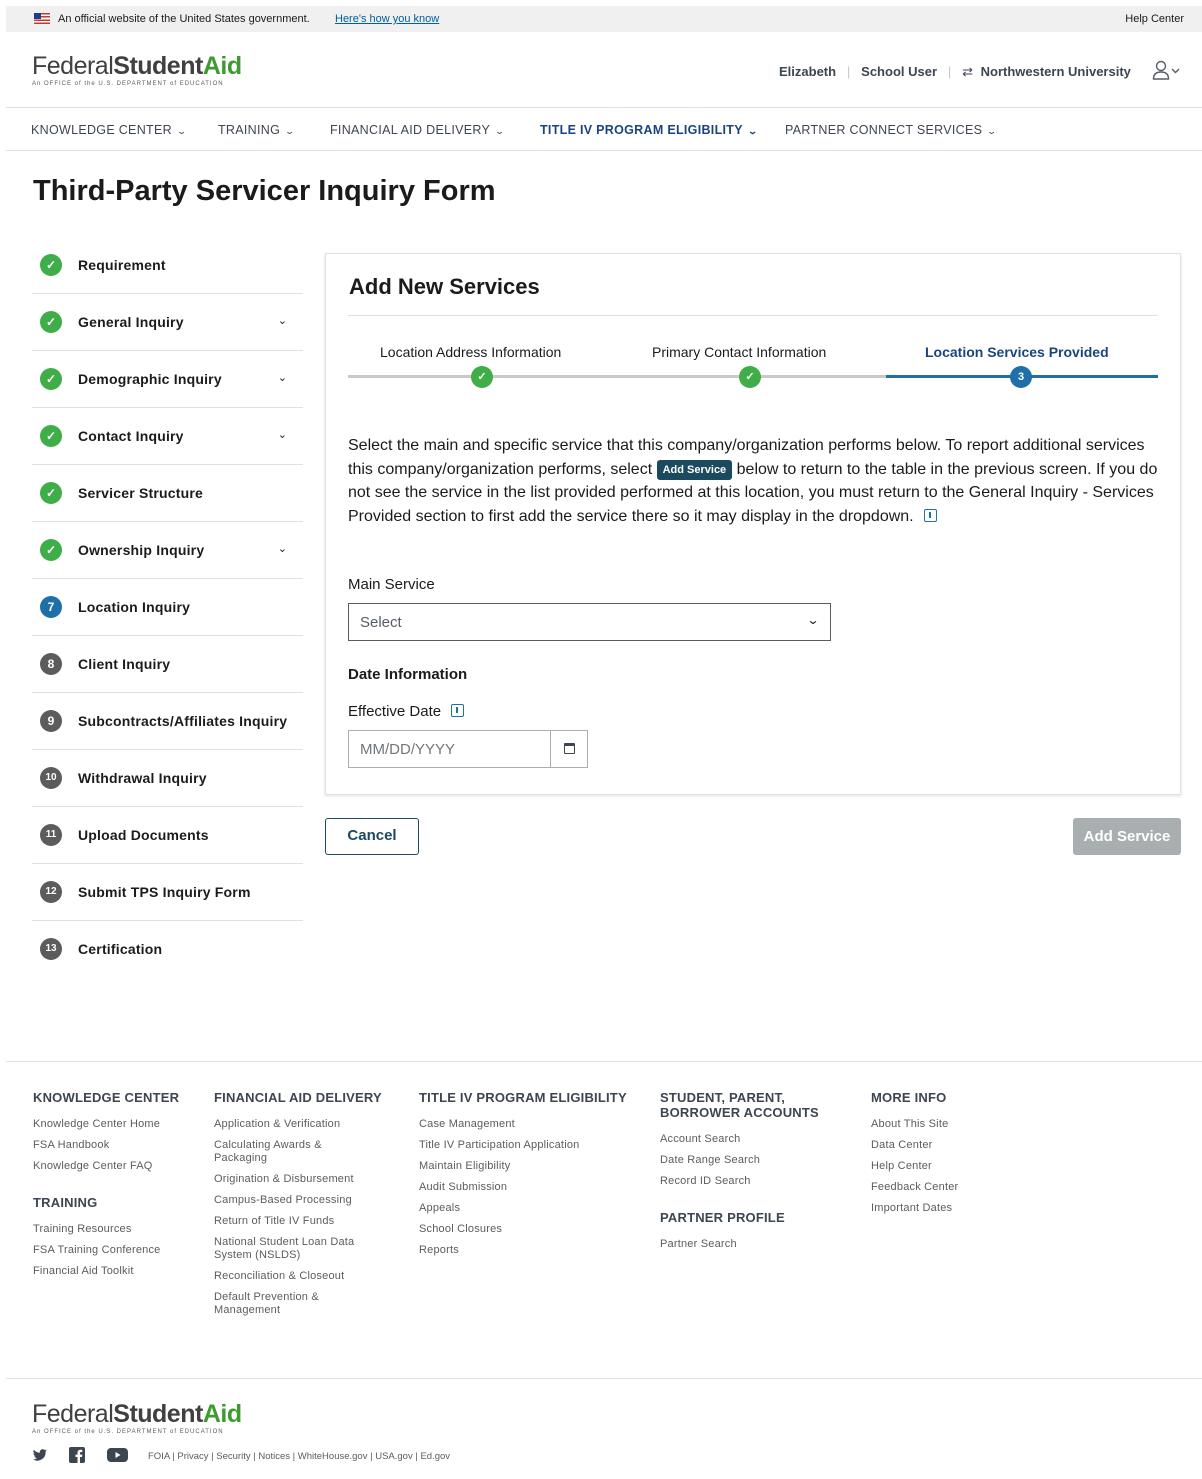 This screenshot has height=1479, width=1202. I want to click on add-service-button: Add Service, so click(1127, 836).